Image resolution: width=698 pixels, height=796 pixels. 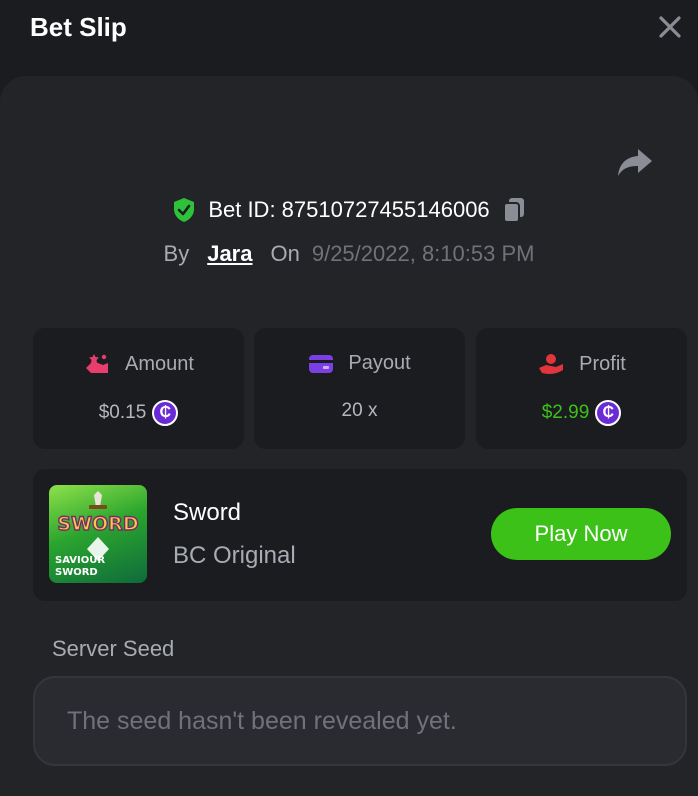 I want to click on payout-card: Payout 20 x, so click(x=359, y=388).